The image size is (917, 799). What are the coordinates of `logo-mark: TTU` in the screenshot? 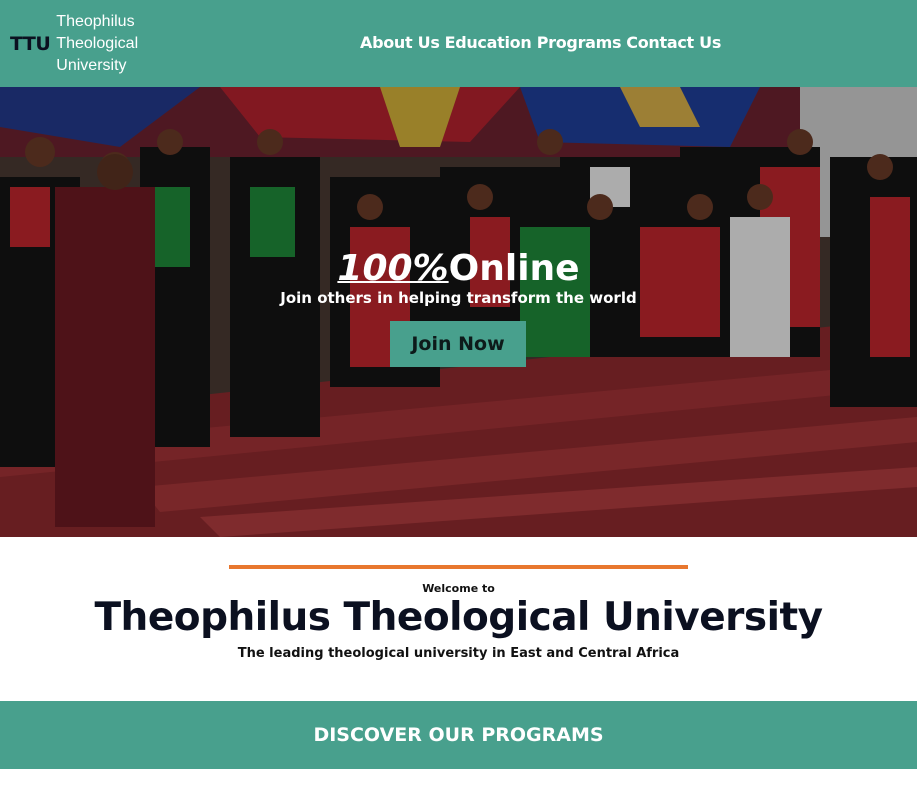 It's located at (30, 44).